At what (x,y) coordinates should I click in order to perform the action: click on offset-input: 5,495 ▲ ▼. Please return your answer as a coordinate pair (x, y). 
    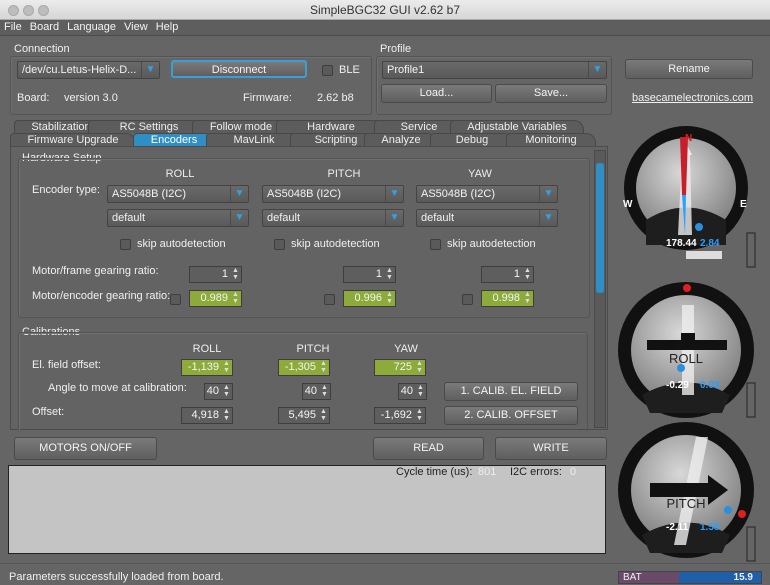
    Looking at the image, I should click on (304, 415).